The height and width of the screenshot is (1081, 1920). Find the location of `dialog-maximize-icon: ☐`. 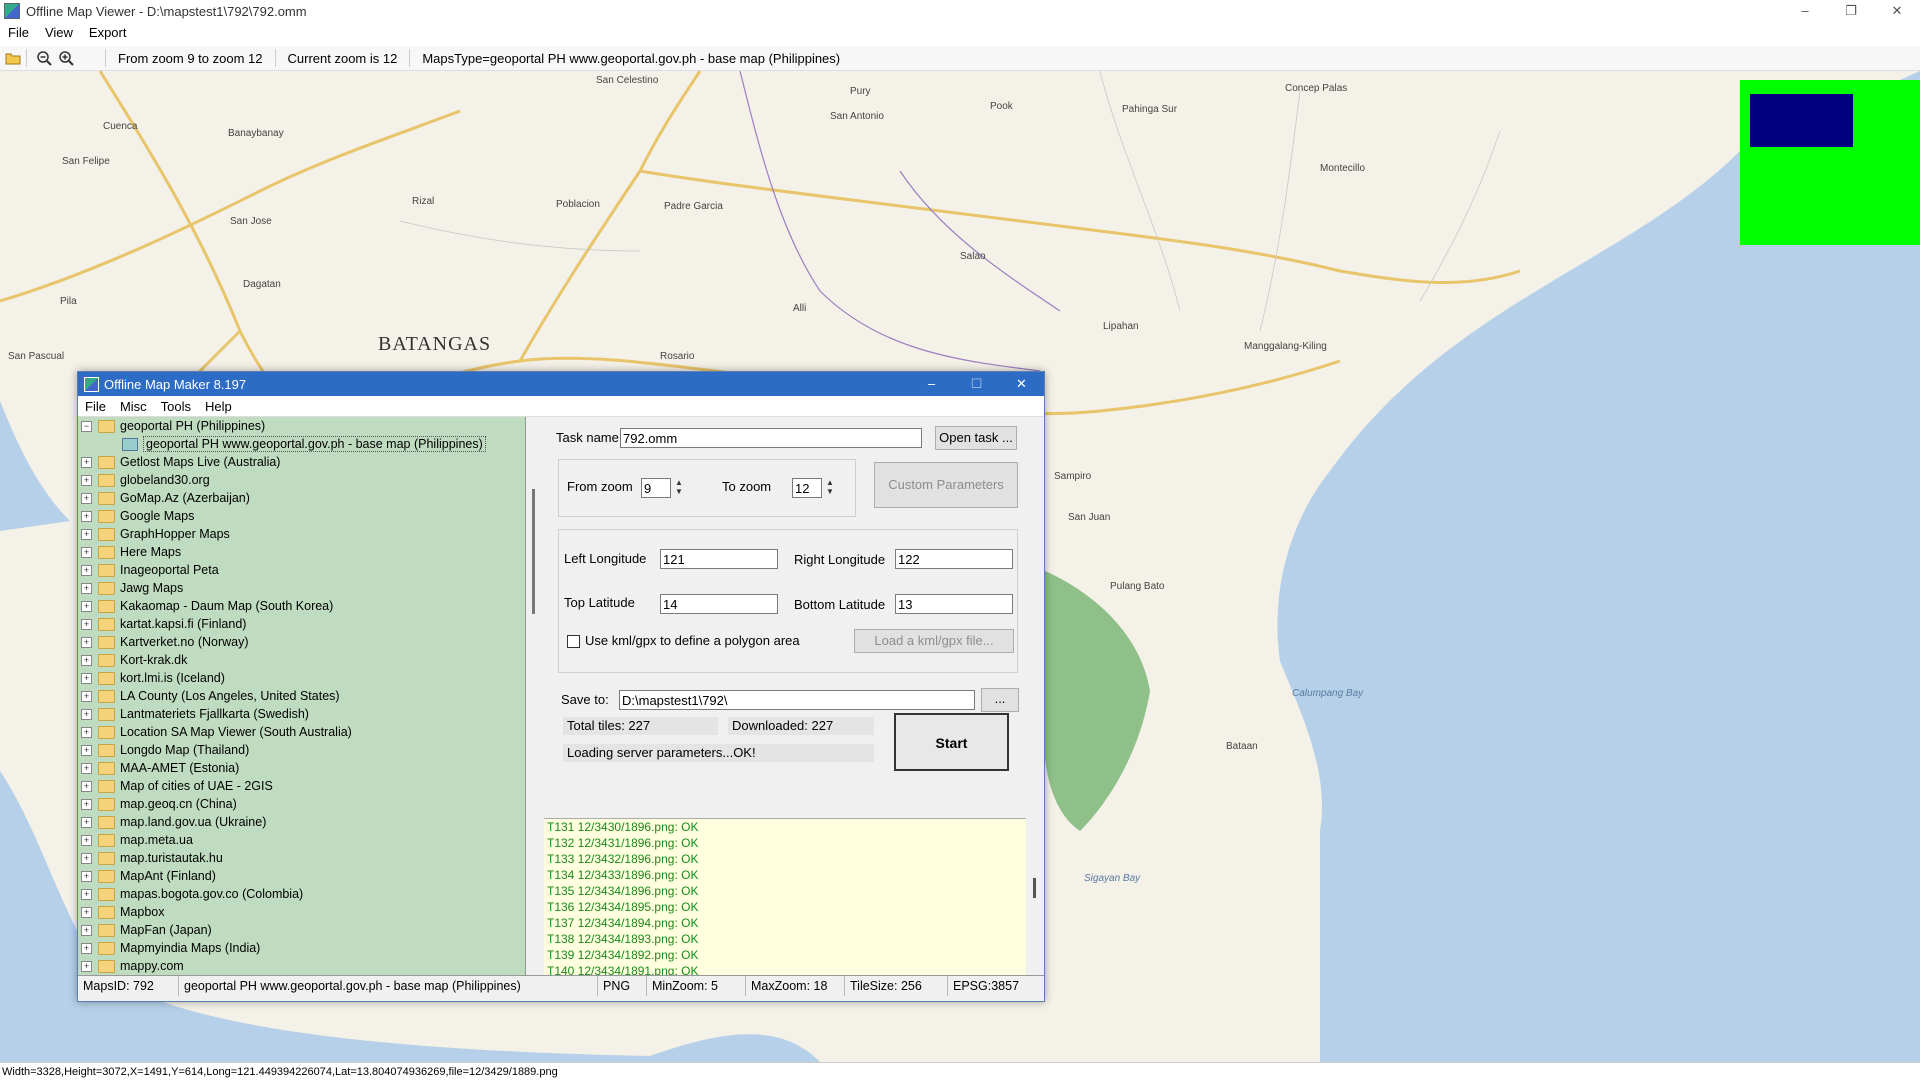

dialog-maximize-icon: ☐ is located at coordinates (976, 384).